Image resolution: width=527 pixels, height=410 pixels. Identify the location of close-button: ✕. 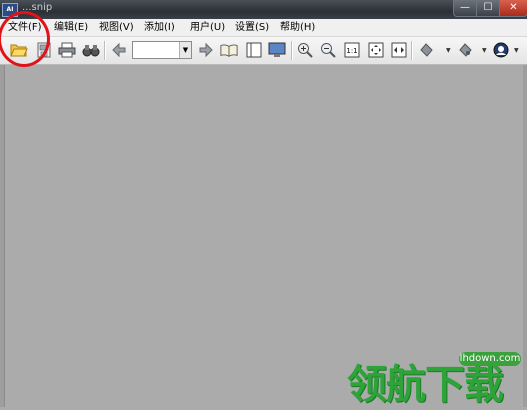
(513, 8).